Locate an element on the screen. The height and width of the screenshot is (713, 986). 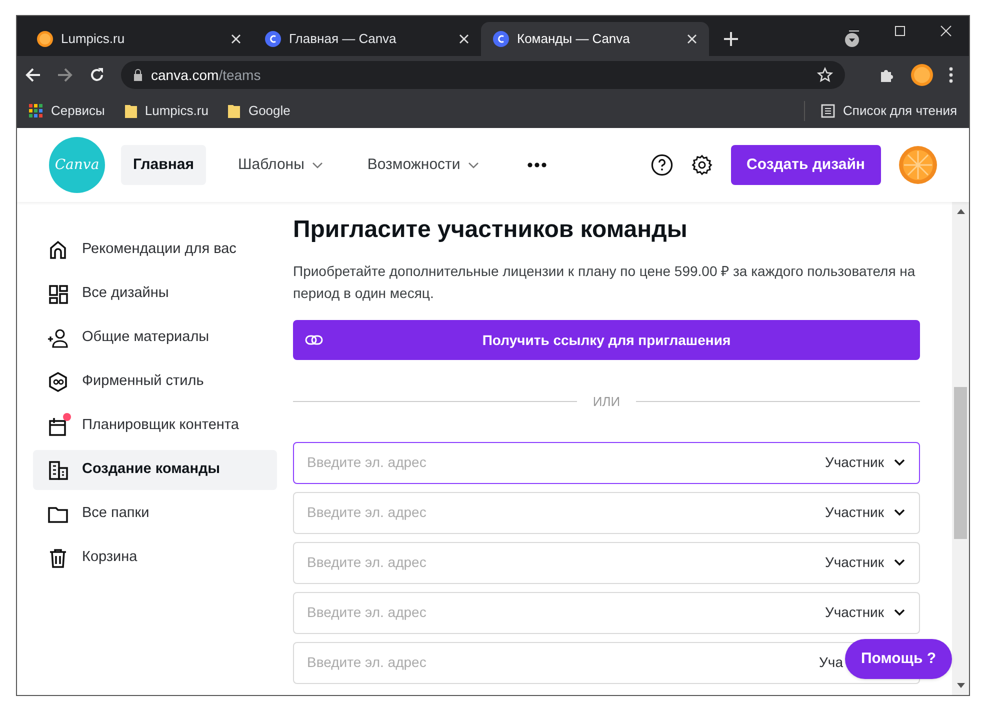
description-text: Приобретайте дополнительные лицензии к плану по цене 599.00 ₽ за каждого пользователя на период в один месяц. is located at coordinates (604, 282).